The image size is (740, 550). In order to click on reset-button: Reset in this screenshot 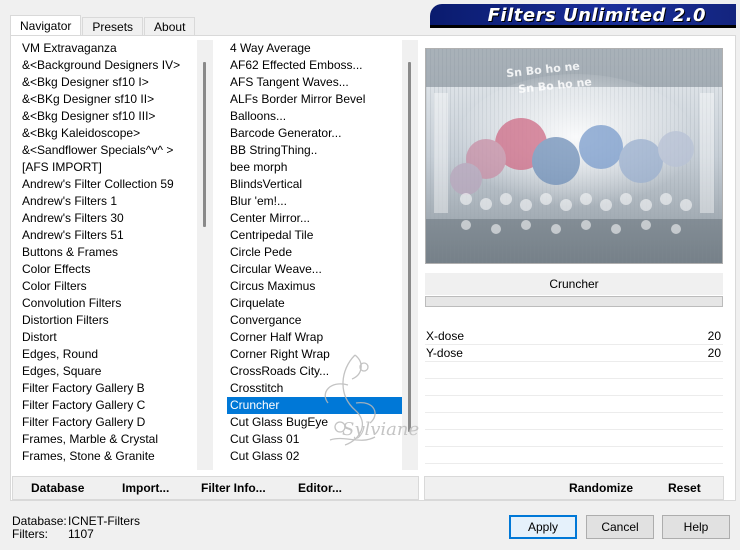, I will do `click(684, 488)`.